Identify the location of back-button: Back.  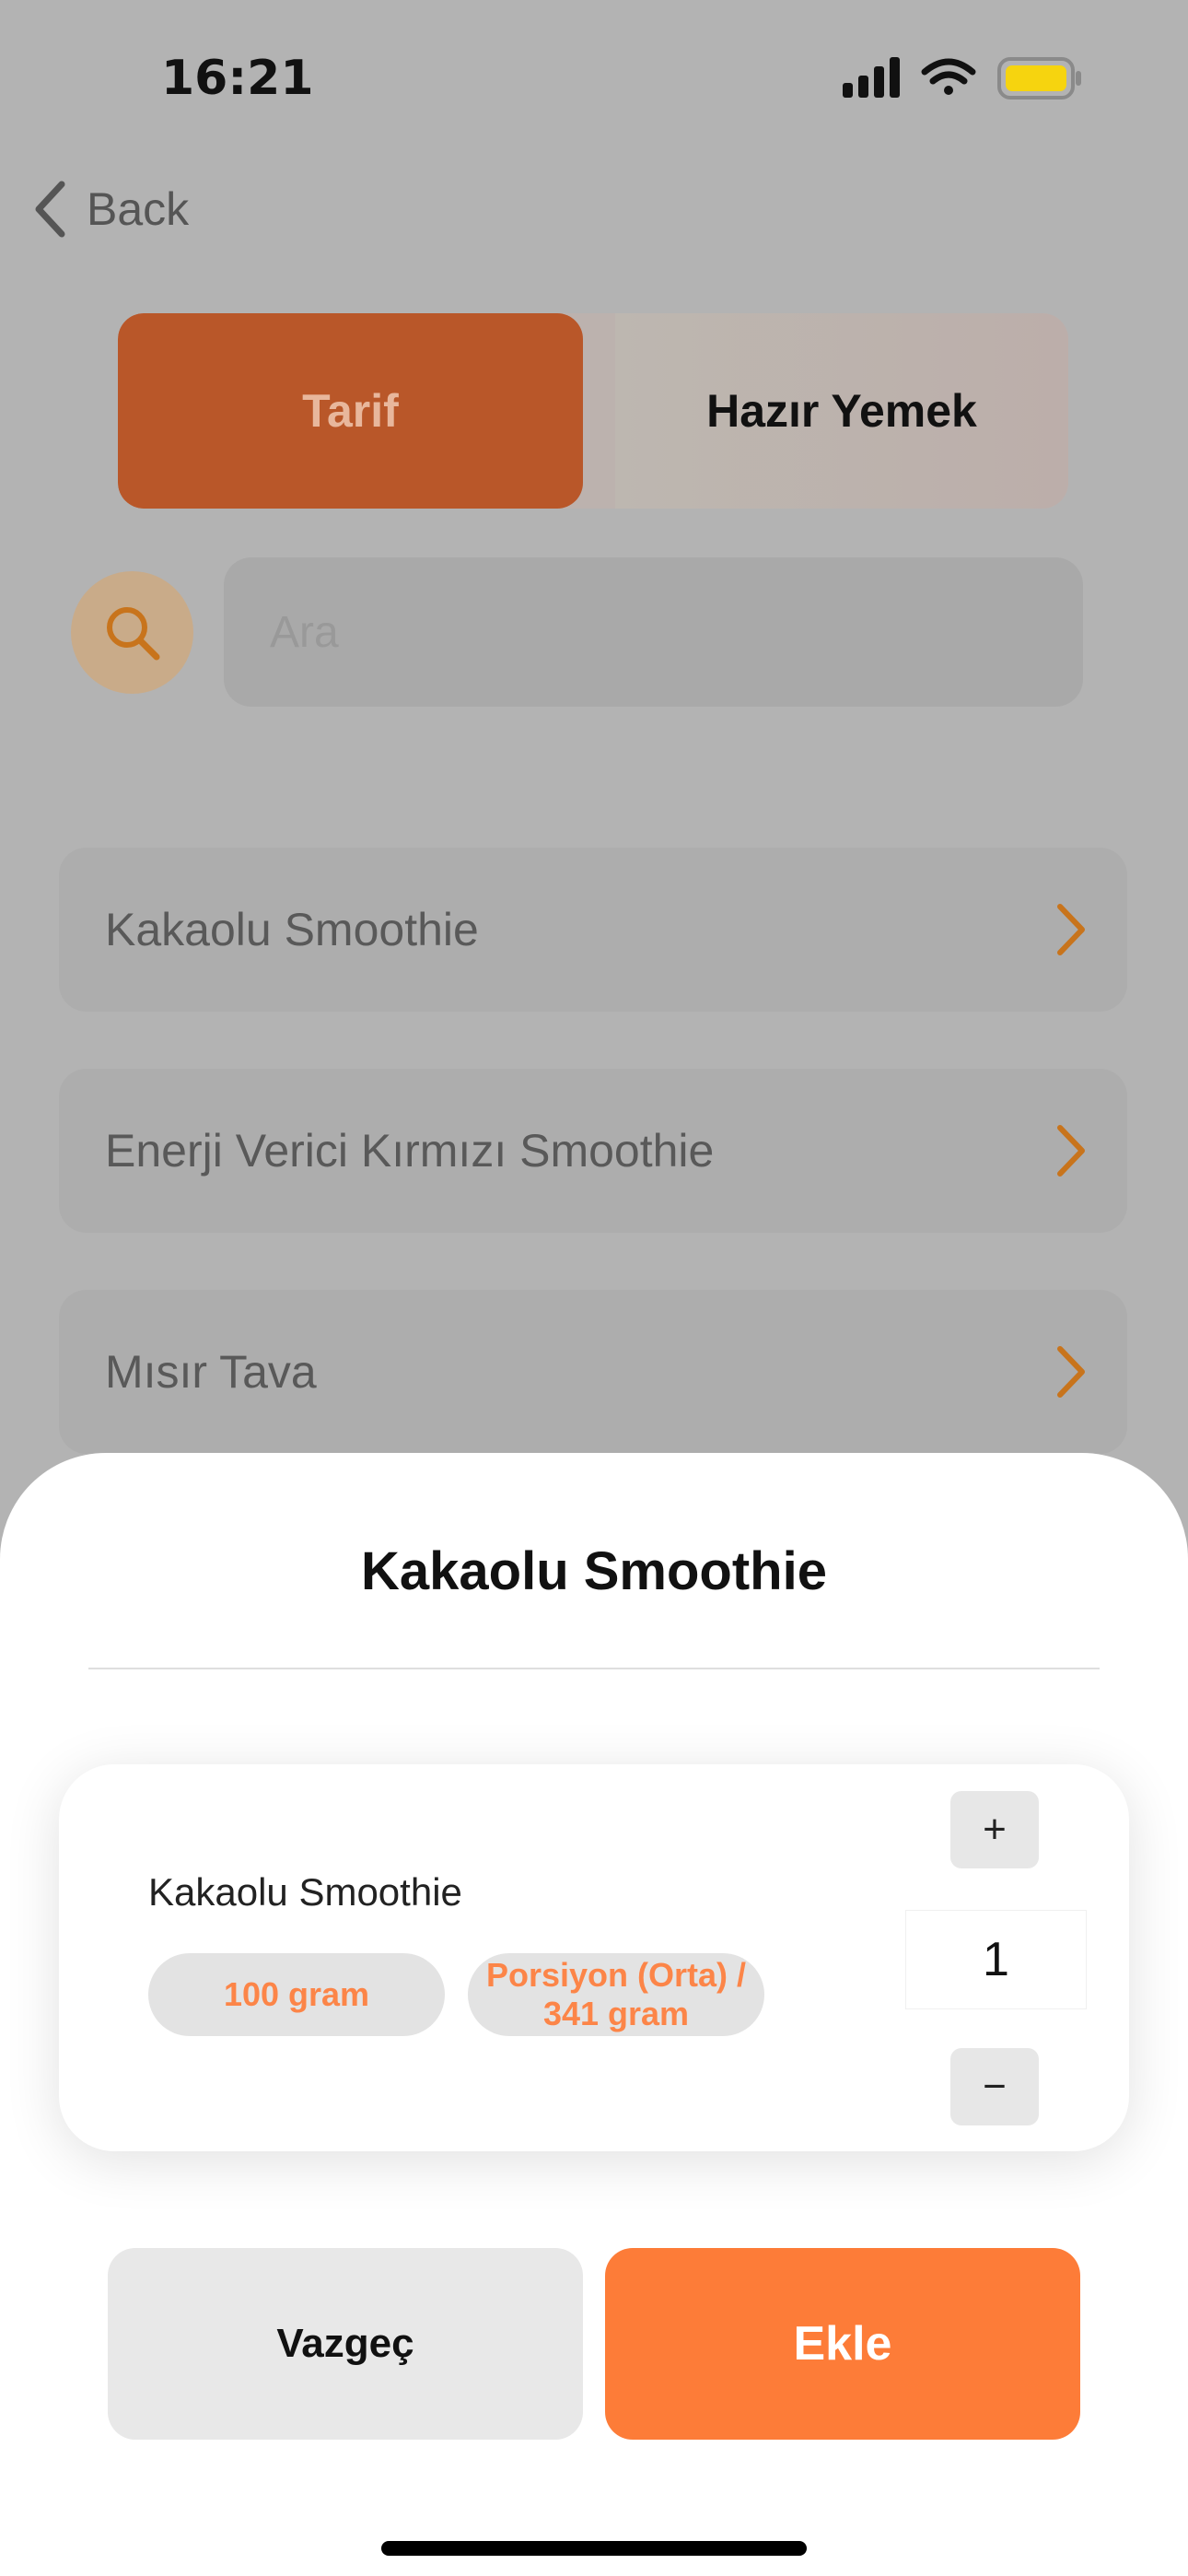
(111, 209).